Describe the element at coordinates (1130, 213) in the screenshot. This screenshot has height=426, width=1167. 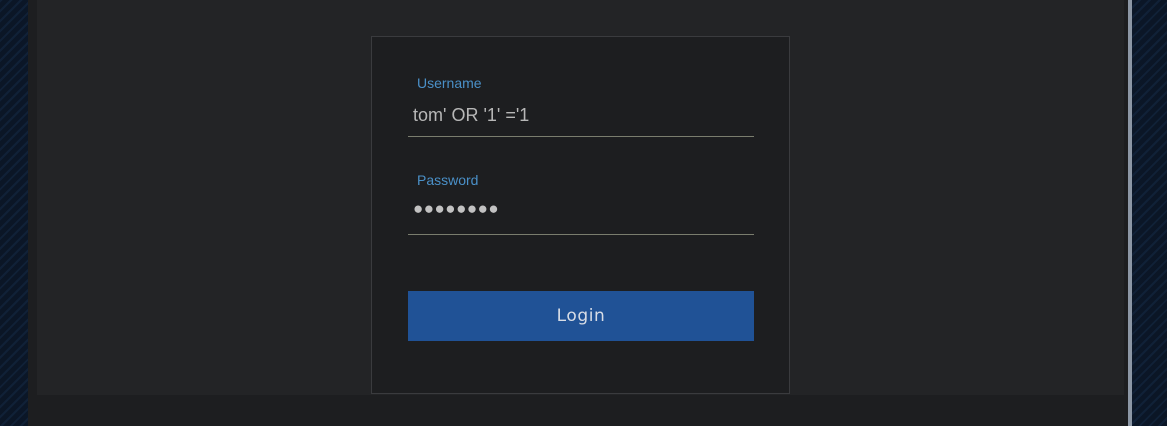
I see `window-border` at that location.